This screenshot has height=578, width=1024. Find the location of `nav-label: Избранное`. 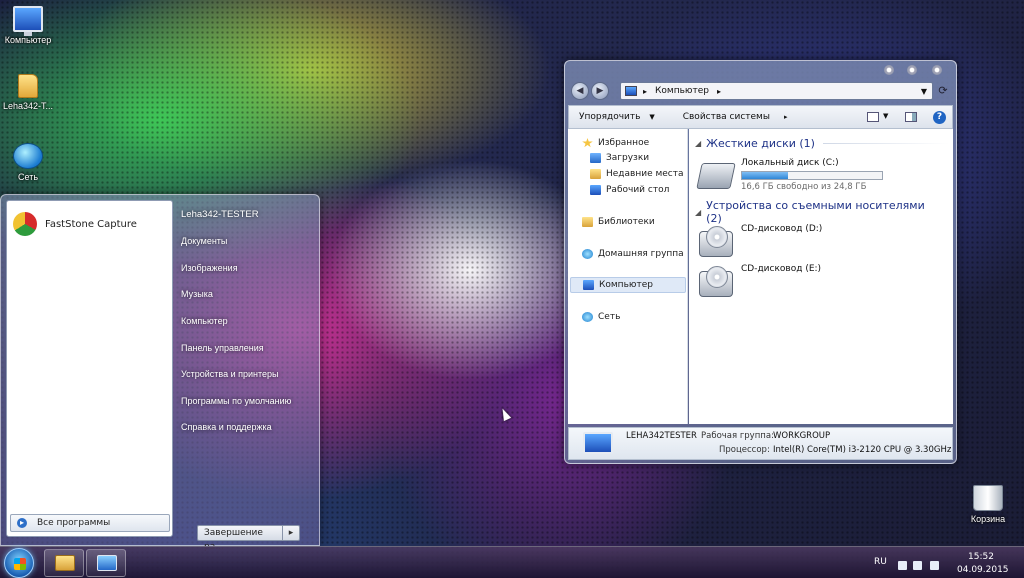

nav-label: Избранное is located at coordinates (624, 143).